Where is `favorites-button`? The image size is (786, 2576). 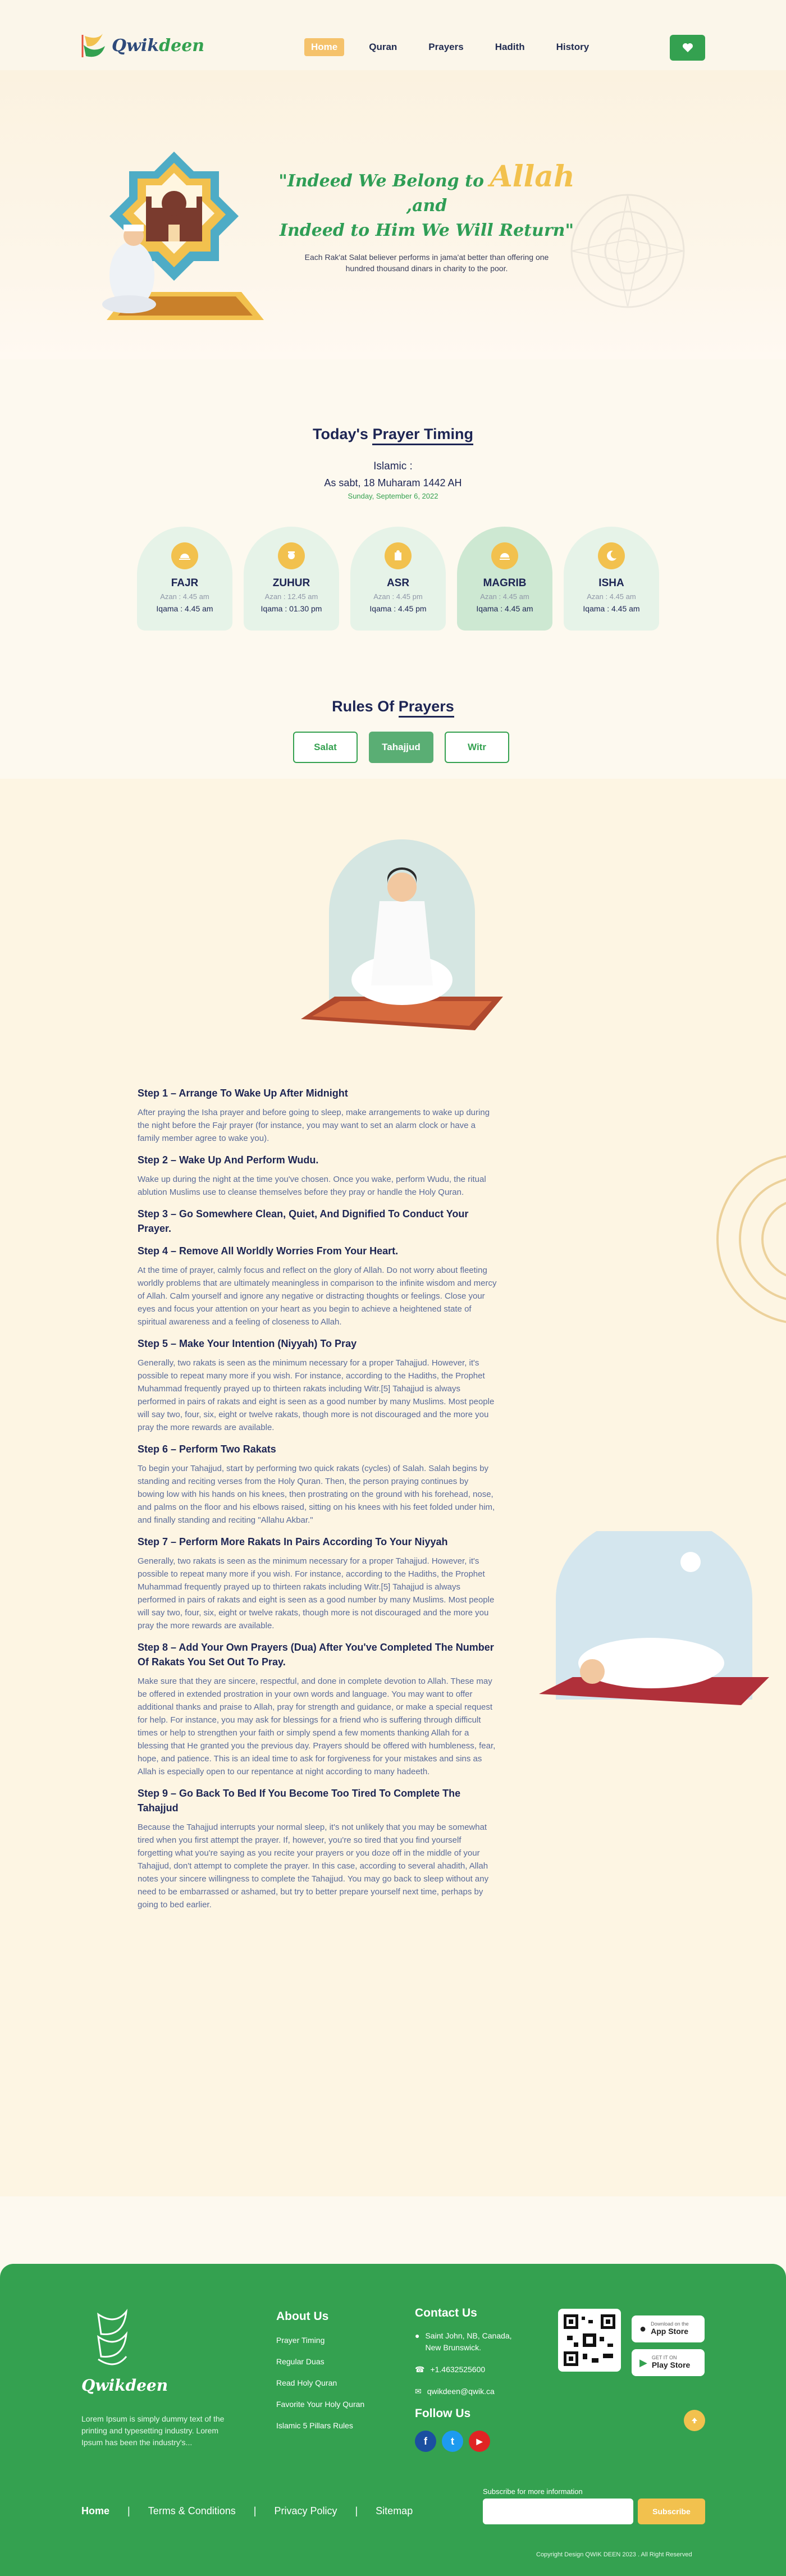
favorites-button is located at coordinates (687, 48).